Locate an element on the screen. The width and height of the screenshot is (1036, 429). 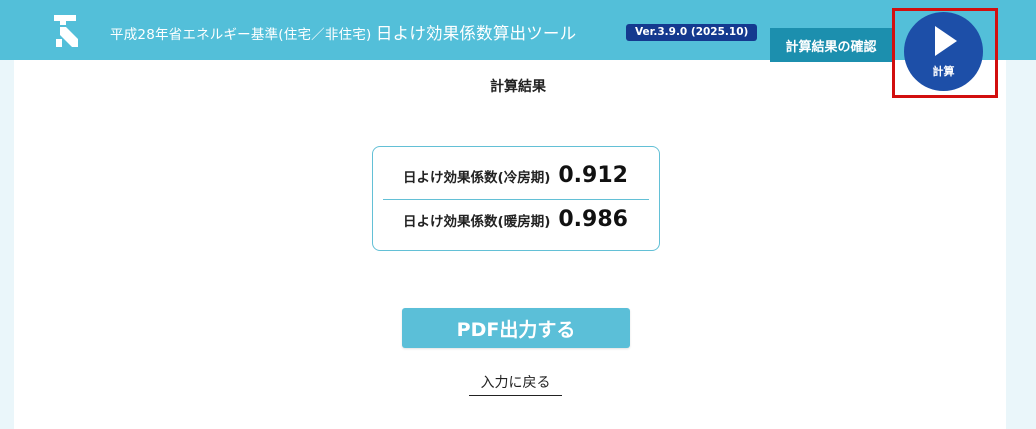
cooling-coefficient-value: 0.912 is located at coordinates (593, 175).